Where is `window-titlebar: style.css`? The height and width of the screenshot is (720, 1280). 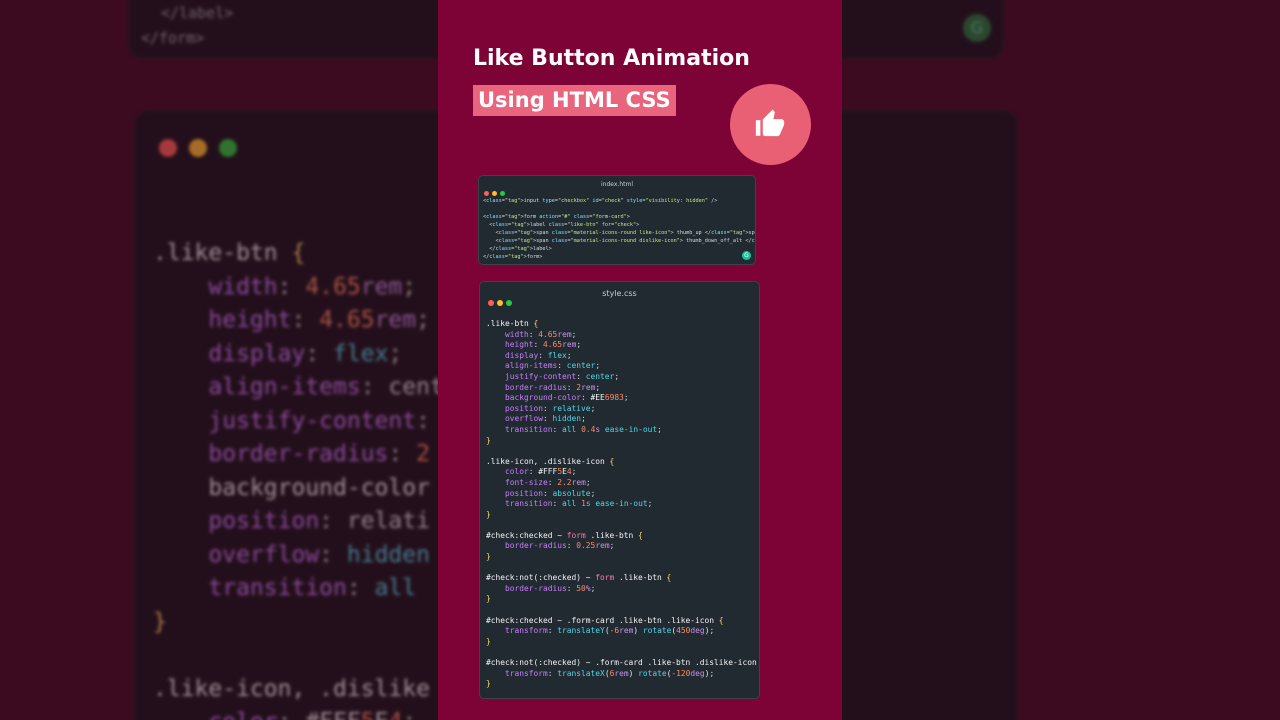
window-titlebar: style.css is located at coordinates (619, 294).